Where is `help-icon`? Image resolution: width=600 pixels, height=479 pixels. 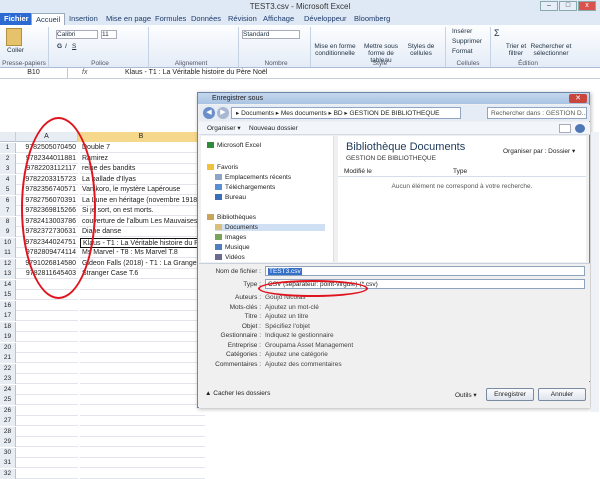 help-icon is located at coordinates (580, 128).